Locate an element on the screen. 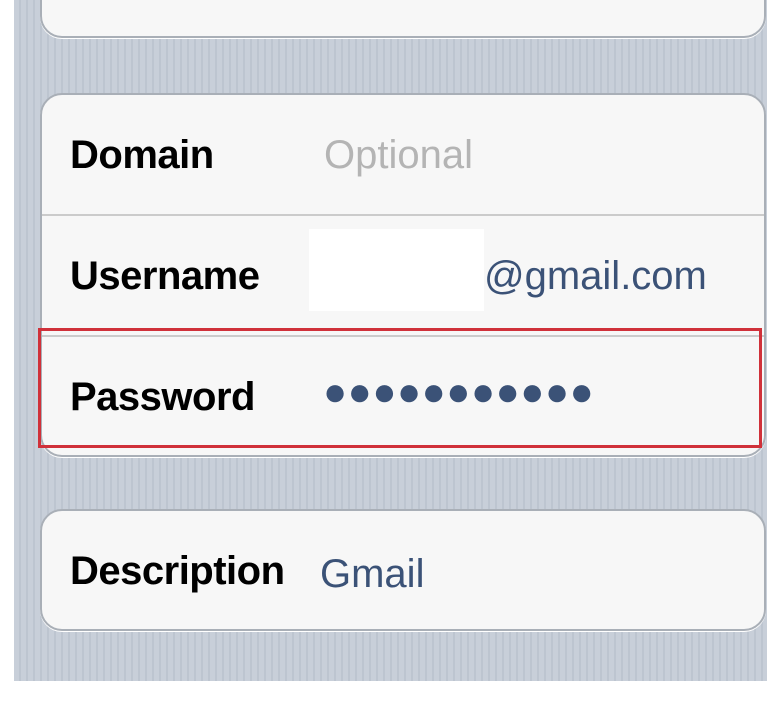  username-domain-suffix: @gmail.com is located at coordinates (595, 276).